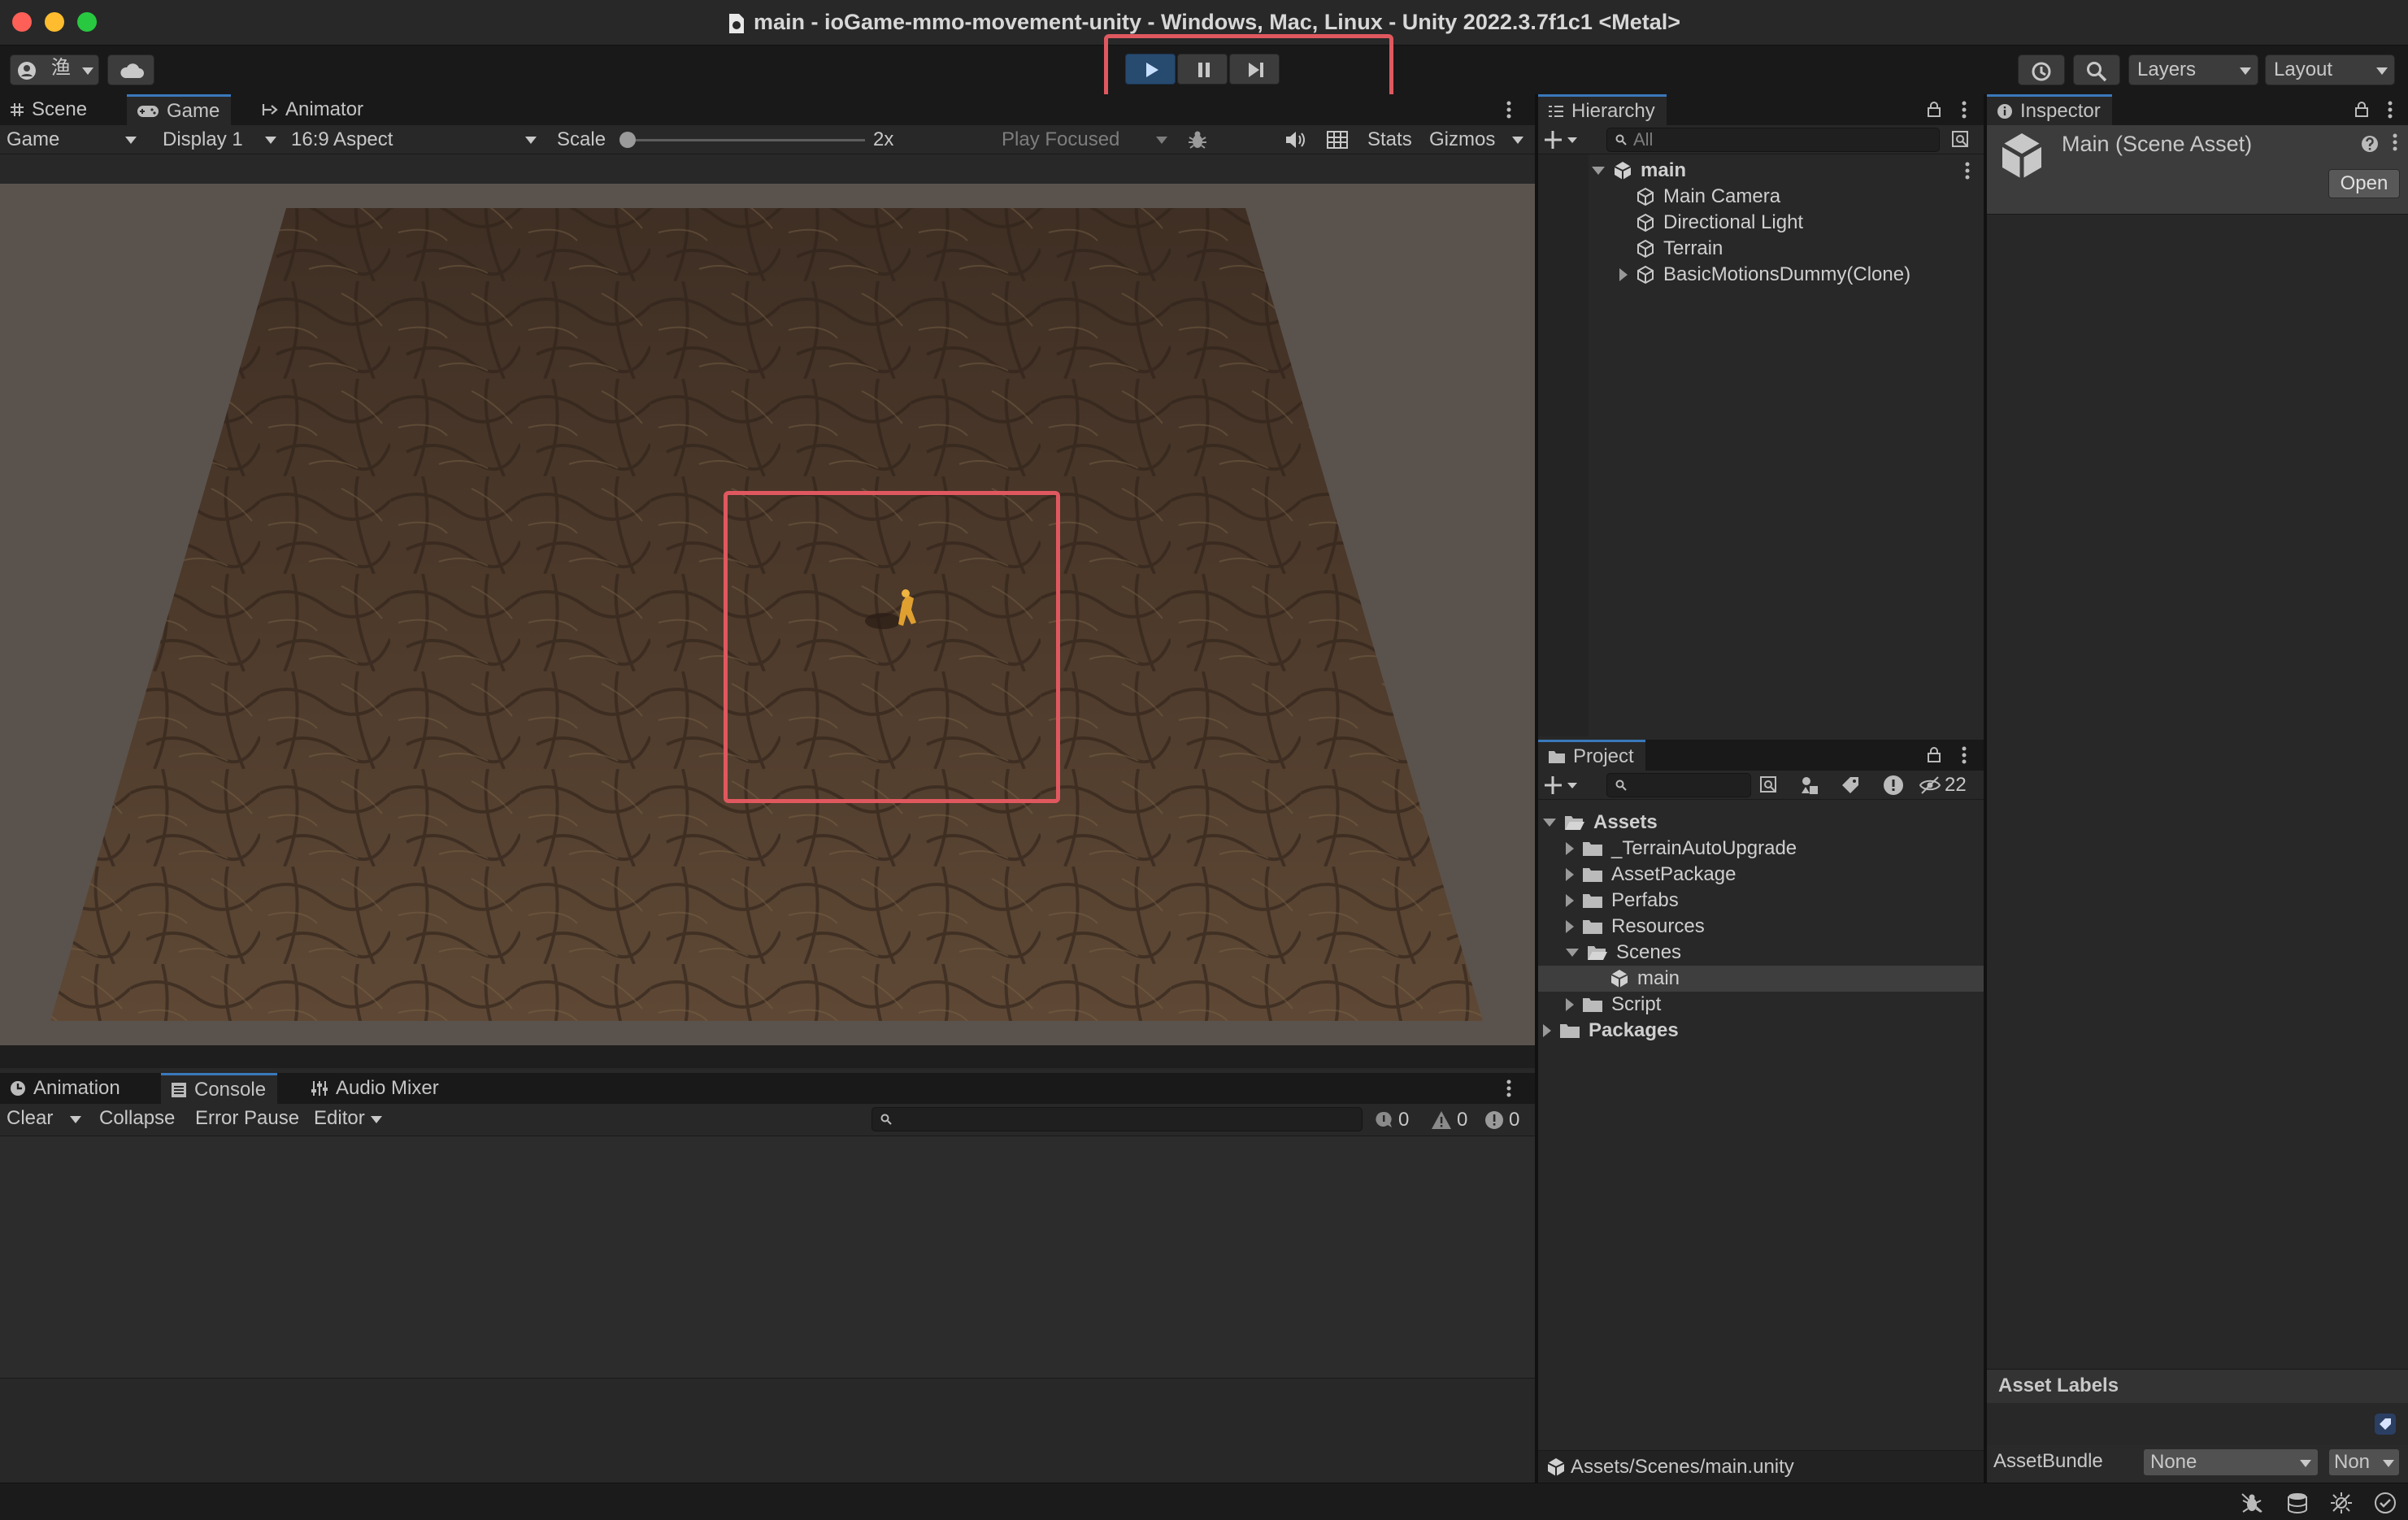 The height and width of the screenshot is (1520, 2408). I want to click on scale-value: 2x, so click(884, 139).